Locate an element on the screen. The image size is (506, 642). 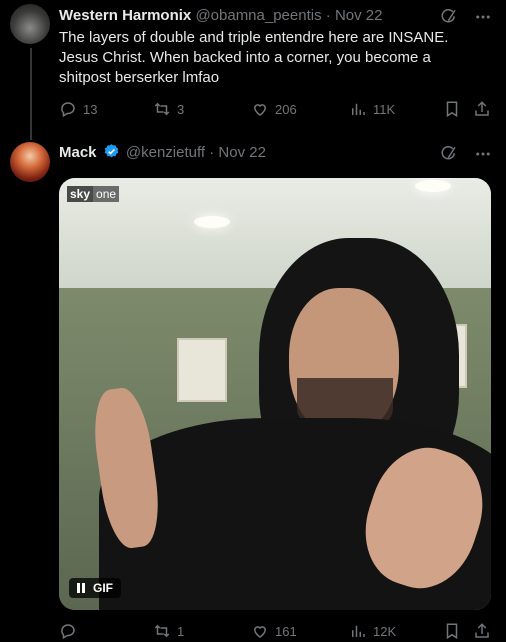
gif-badge: GIF is located at coordinates (95, 588).